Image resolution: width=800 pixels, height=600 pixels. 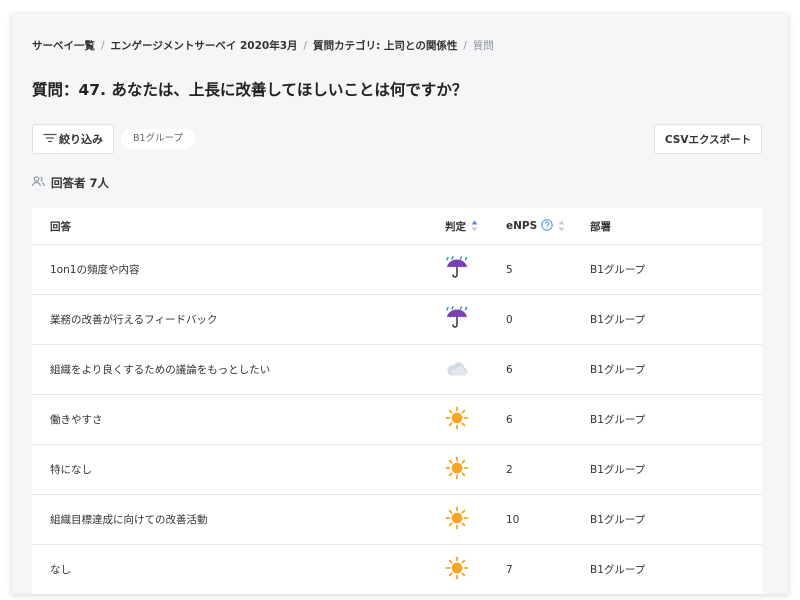 What do you see at coordinates (600, 226) in the screenshot?
I see `header-dept: 部署` at bounding box center [600, 226].